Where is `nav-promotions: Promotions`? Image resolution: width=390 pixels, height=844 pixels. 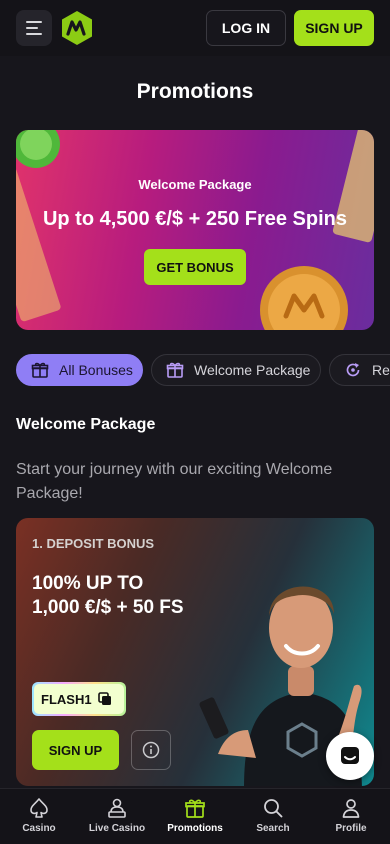
nav-promotions: Promotions is located at coordinates (195, 815).